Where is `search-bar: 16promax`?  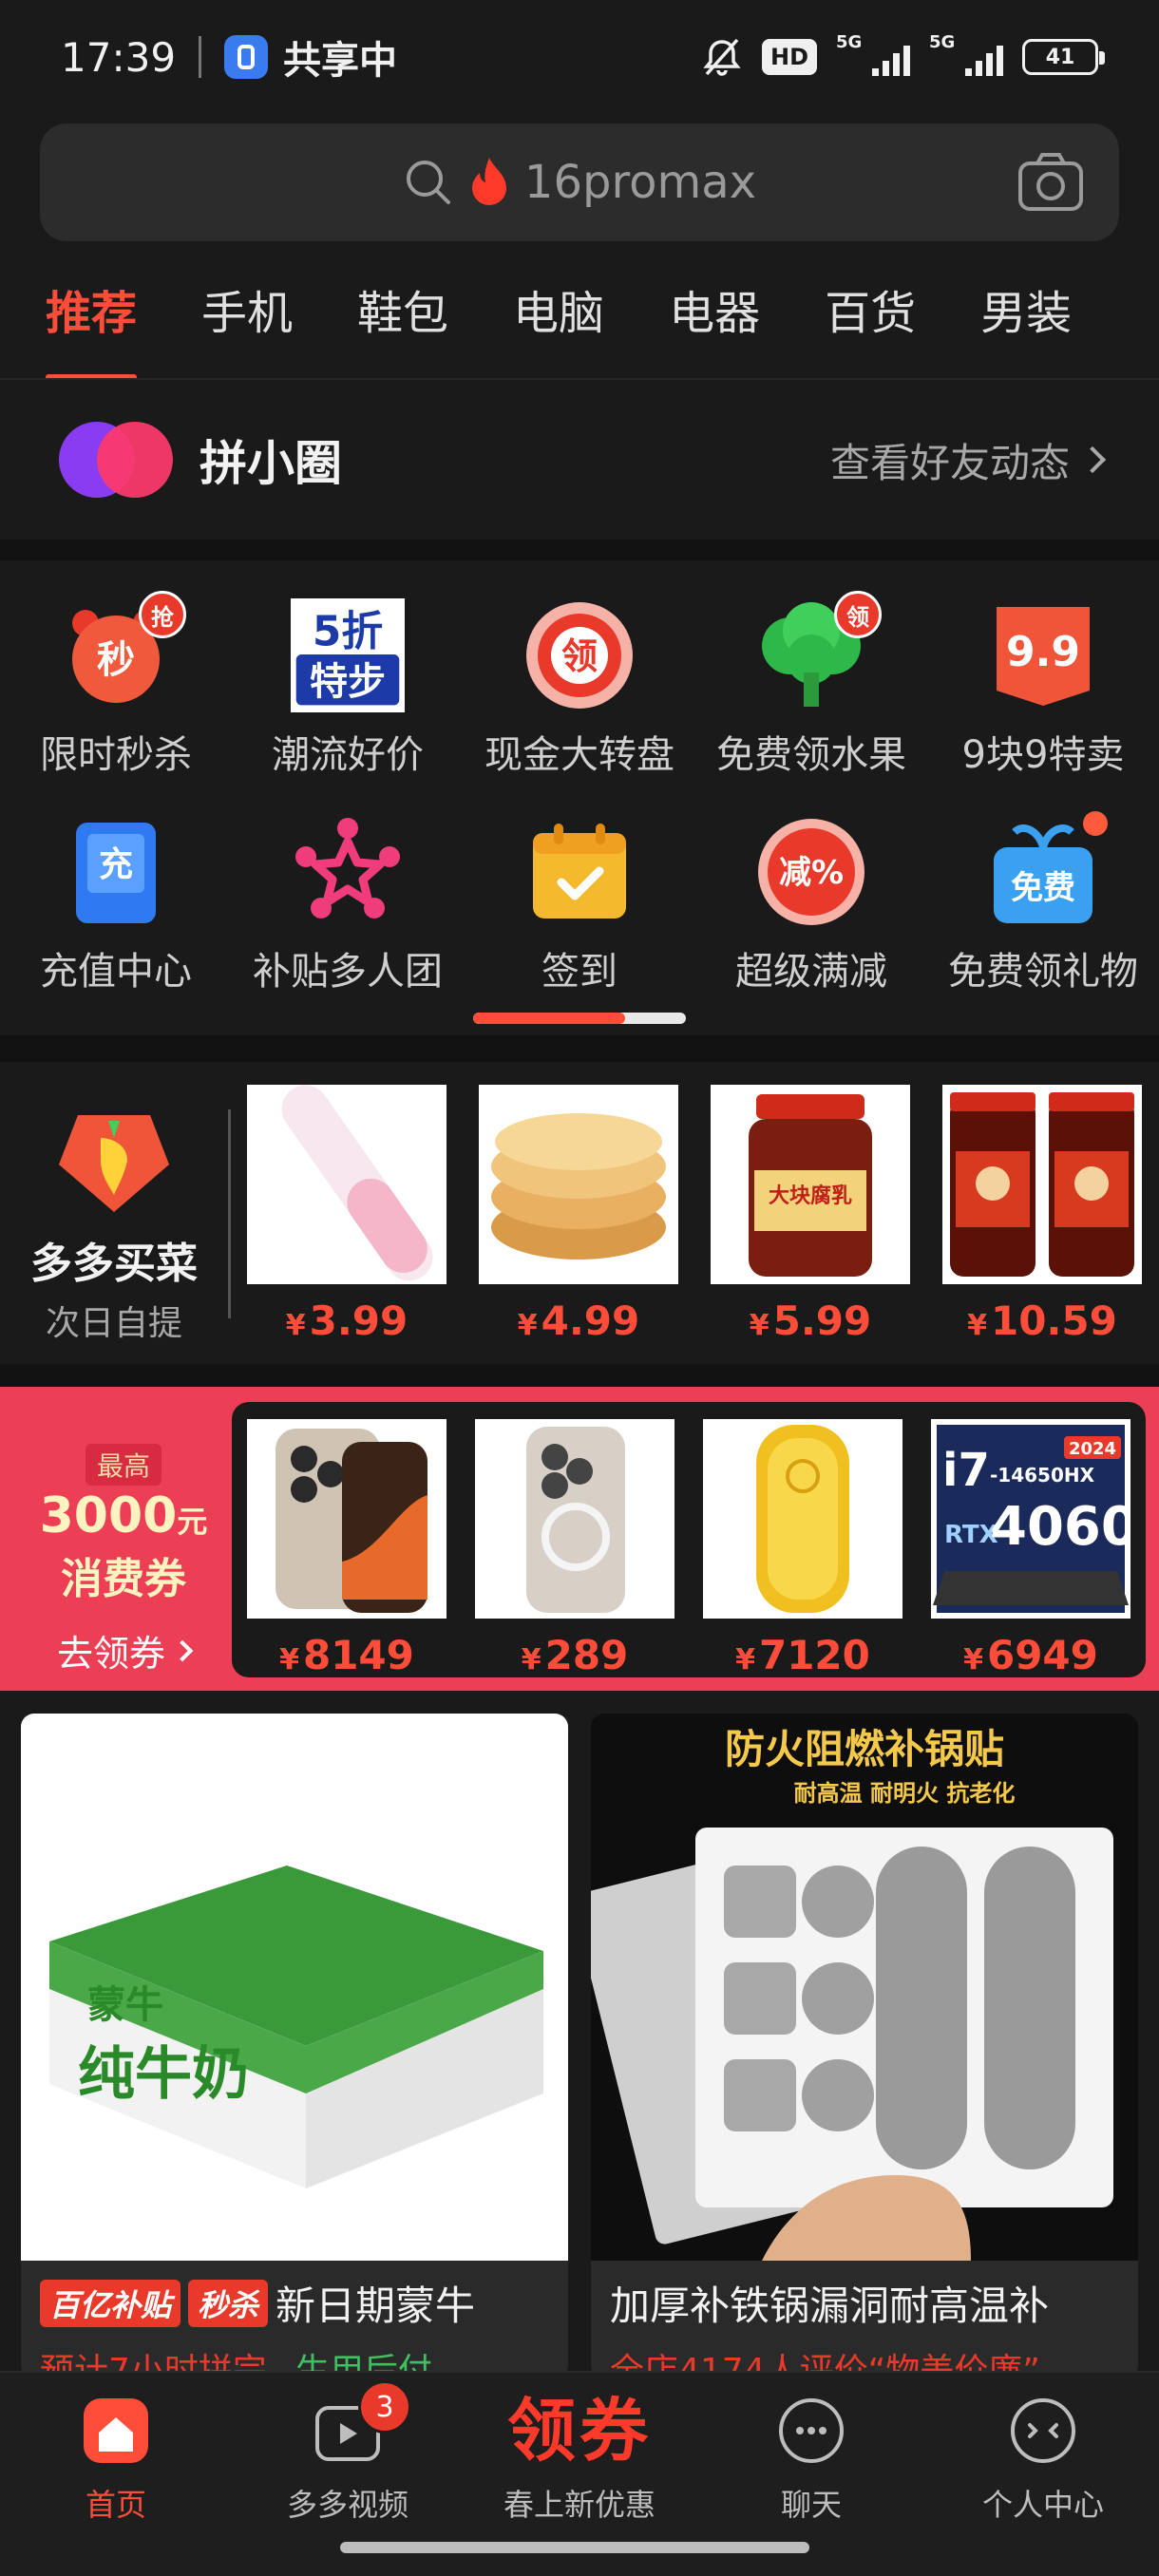
search-bar: 16promax is located at coordinates (579, 182).